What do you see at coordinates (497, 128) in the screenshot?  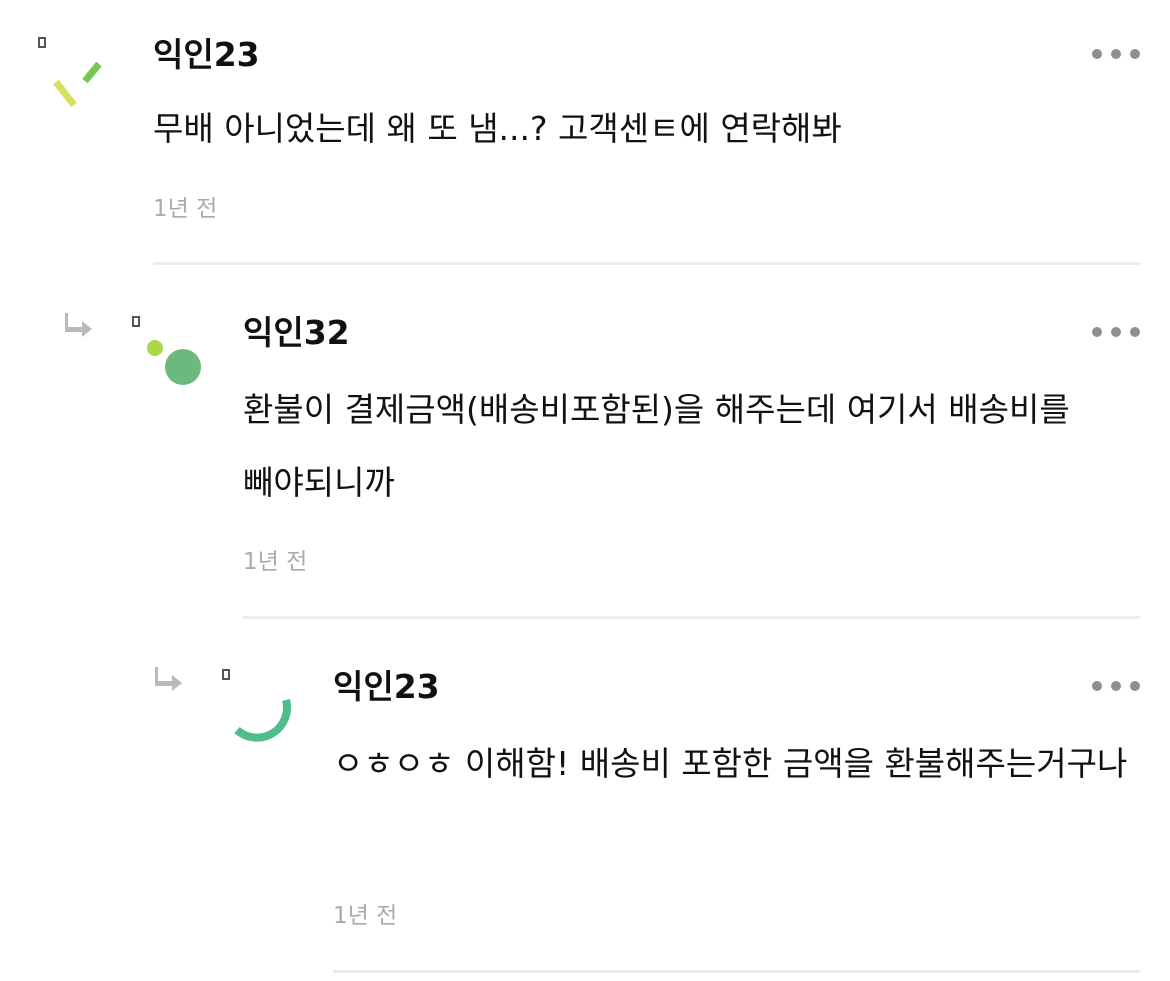 I see `comment-body: 무배 아니었는데 왜 또 냄...? 고객센ㅌ에 연락해봐` at bounding box center [497, 128].